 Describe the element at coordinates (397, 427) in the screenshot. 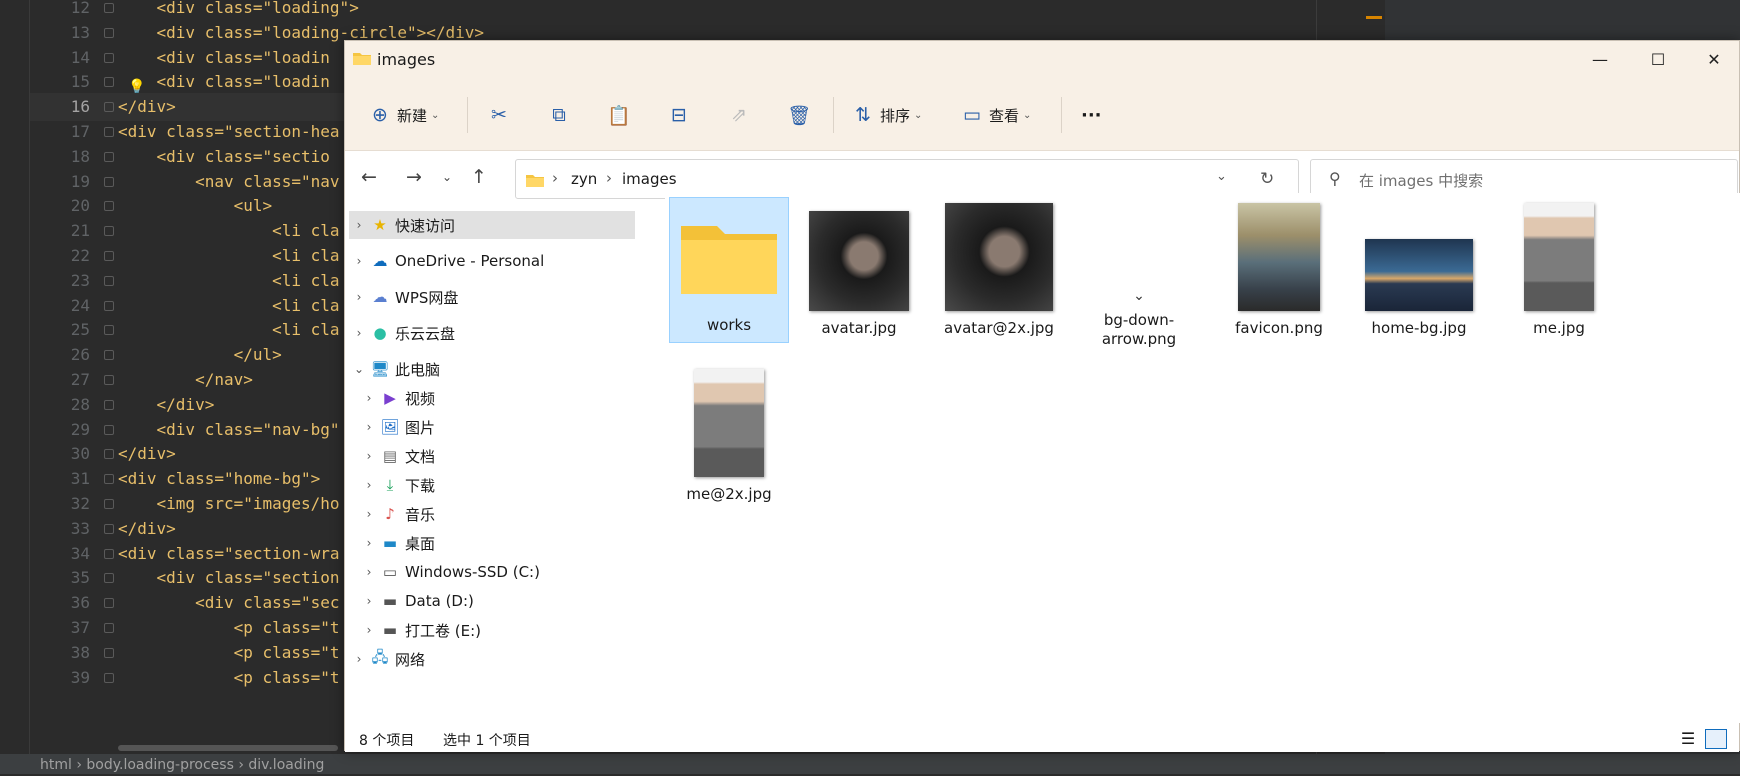

I see `nav-pictures: › 🖼 图片` at that location.